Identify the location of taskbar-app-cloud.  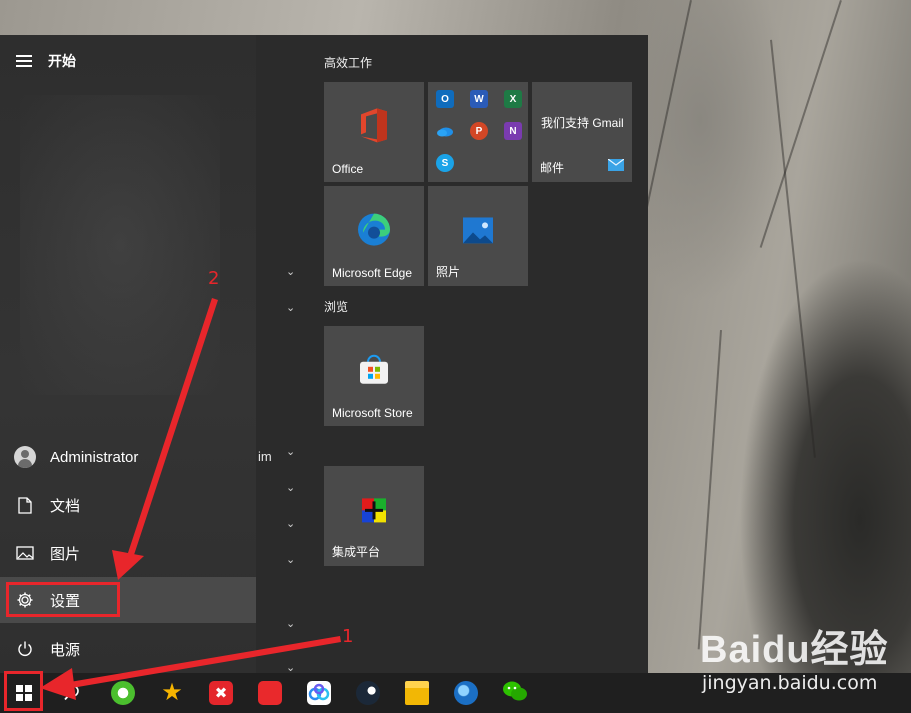
(270, 693).